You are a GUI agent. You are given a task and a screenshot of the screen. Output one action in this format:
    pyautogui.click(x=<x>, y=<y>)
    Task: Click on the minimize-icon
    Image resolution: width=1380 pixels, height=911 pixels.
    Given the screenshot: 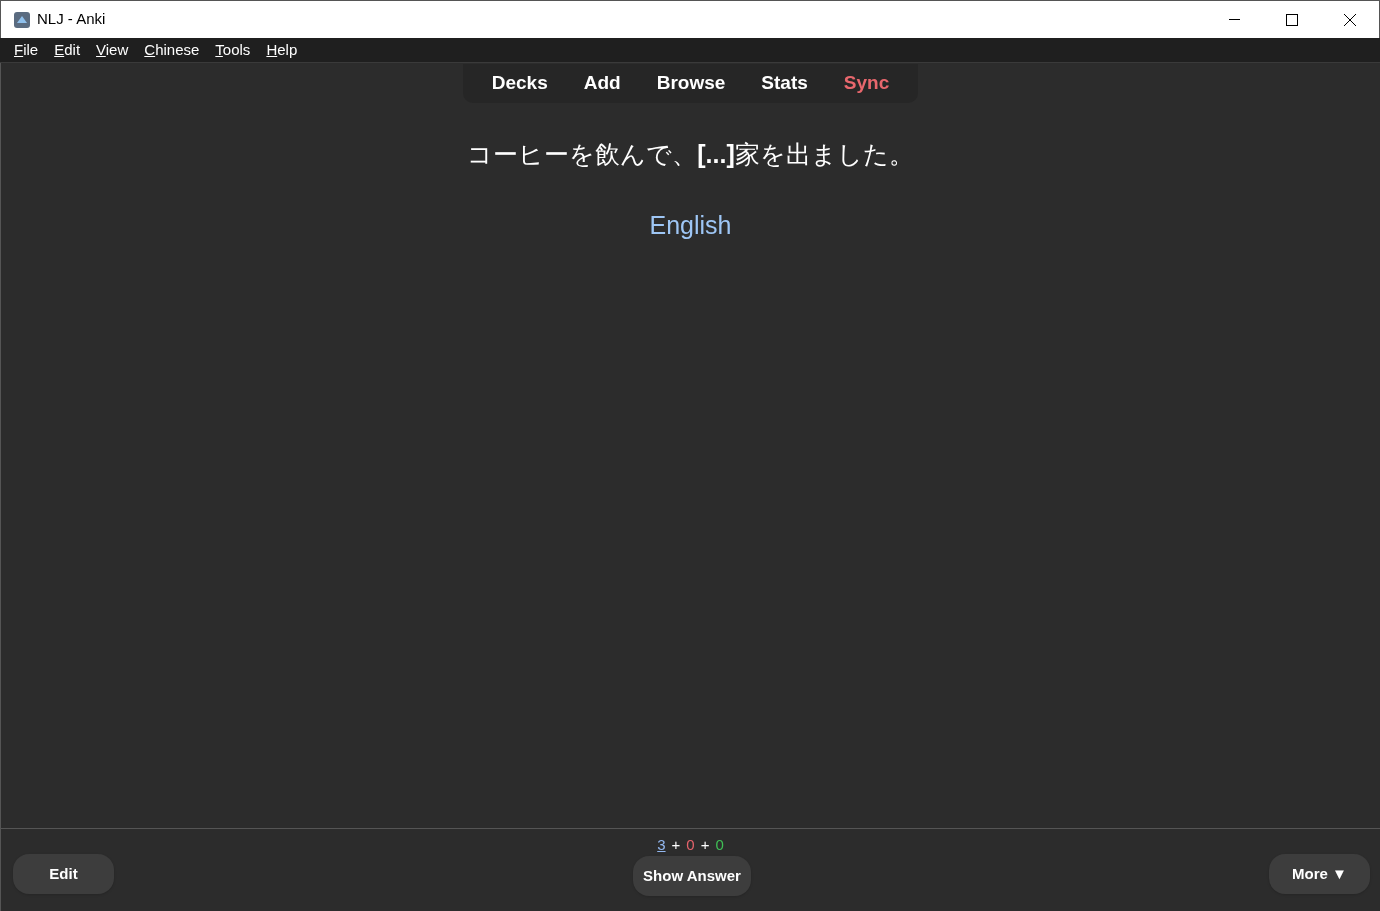 What is the action you would take?
    pyautogui.click(x=1234, y=19)
    